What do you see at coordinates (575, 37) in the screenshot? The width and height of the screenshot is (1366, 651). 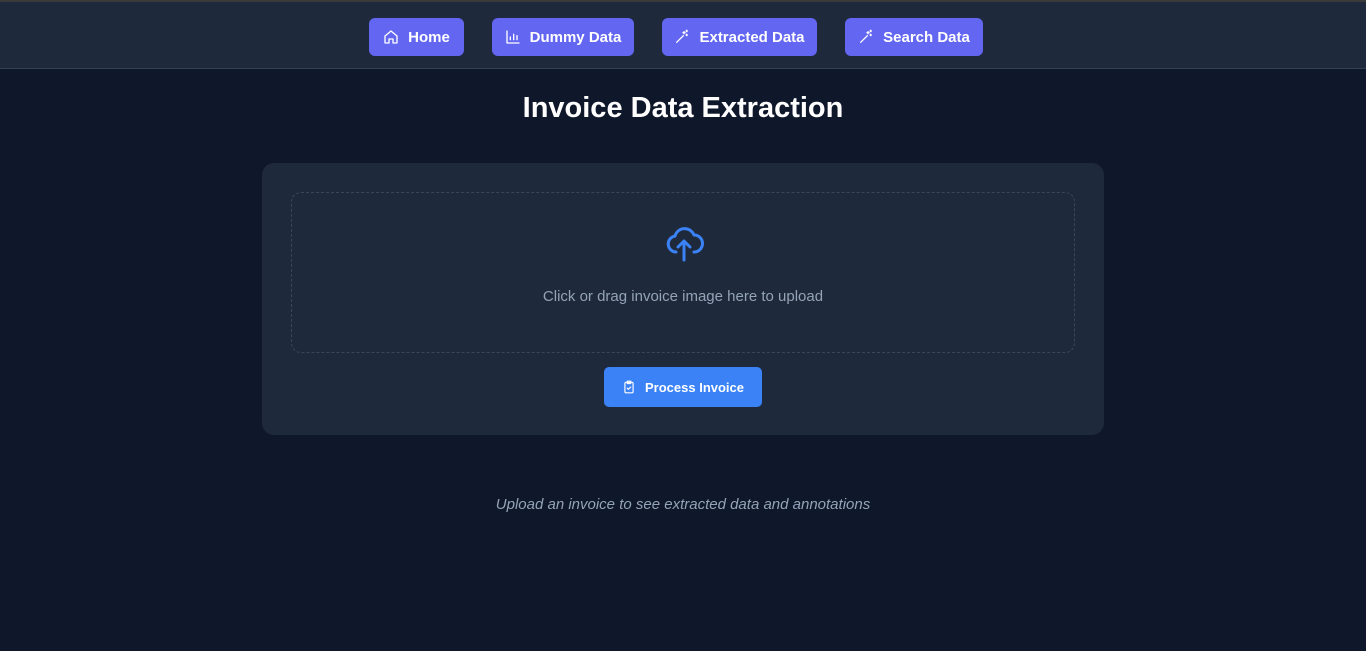 I see `nav-dummy-data-label: Dummy Data` at bounding box center [575, 37].